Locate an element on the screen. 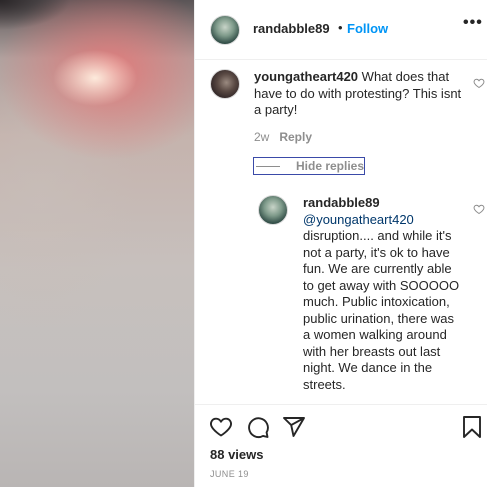 This screenshot has height=487, width=487. follow-button: Follow is located at coordinates (367, 28).